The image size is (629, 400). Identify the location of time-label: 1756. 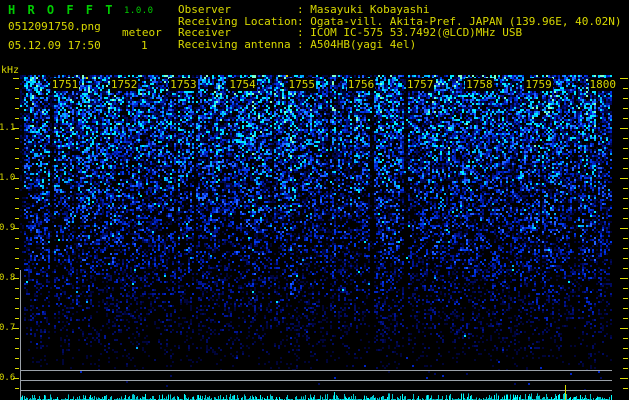
(361, 84).